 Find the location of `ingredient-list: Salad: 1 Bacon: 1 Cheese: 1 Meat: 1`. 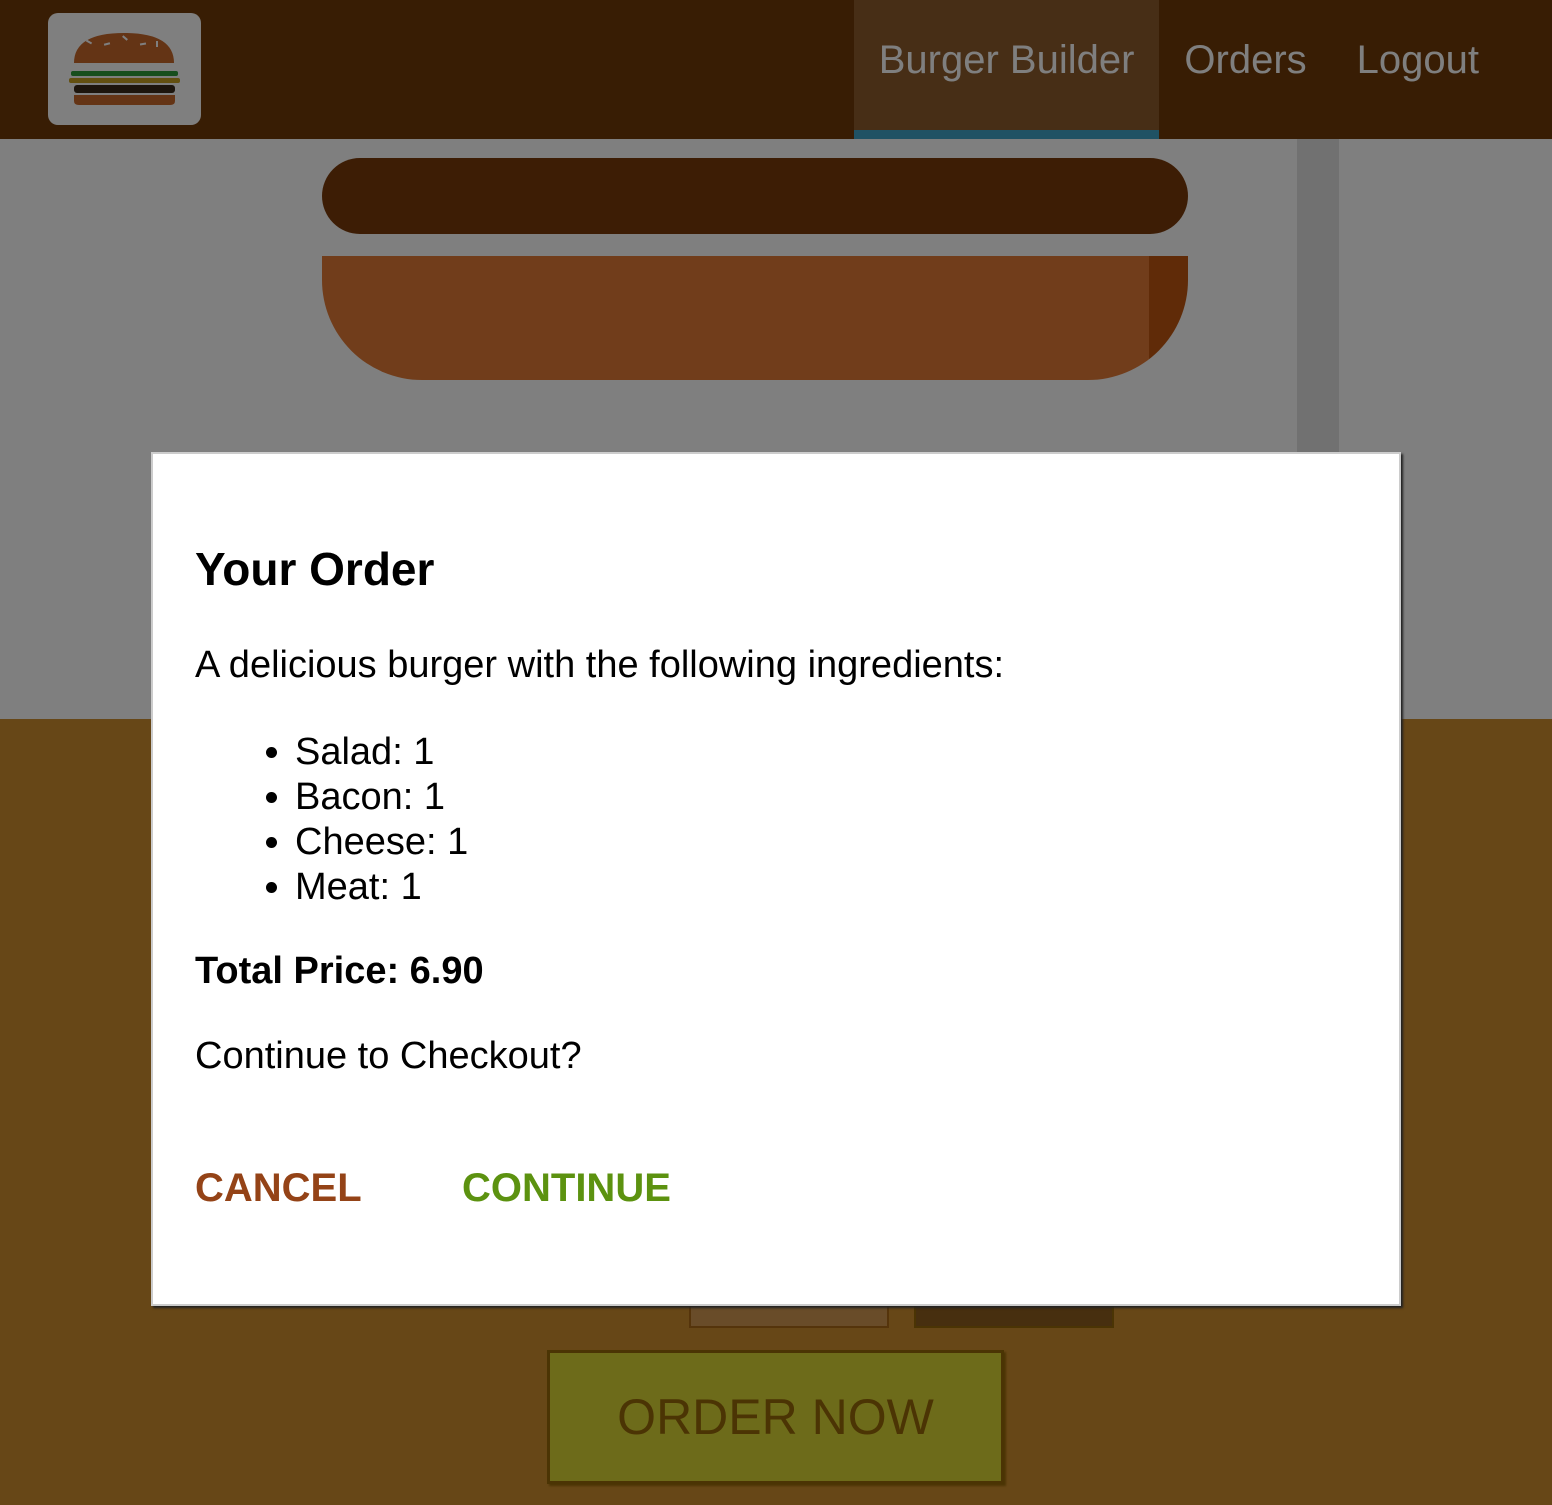

ingredient-list: Salad: 1 Bacon: 1 Cheese: 1 Meat: 1 is located at coordinates (331, 820).